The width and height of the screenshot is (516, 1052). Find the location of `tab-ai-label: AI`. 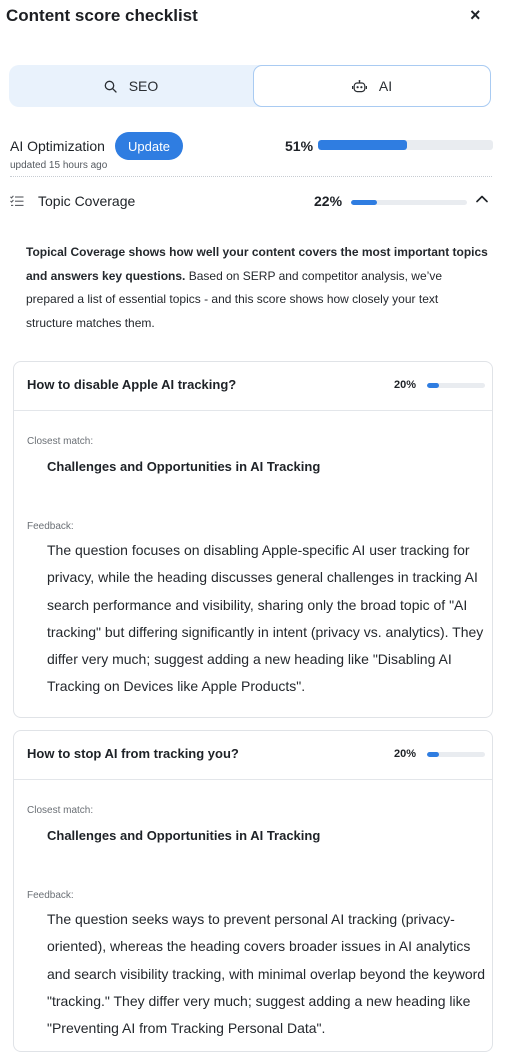

tab-ai-label: AI is located at coordinates (385, 86).